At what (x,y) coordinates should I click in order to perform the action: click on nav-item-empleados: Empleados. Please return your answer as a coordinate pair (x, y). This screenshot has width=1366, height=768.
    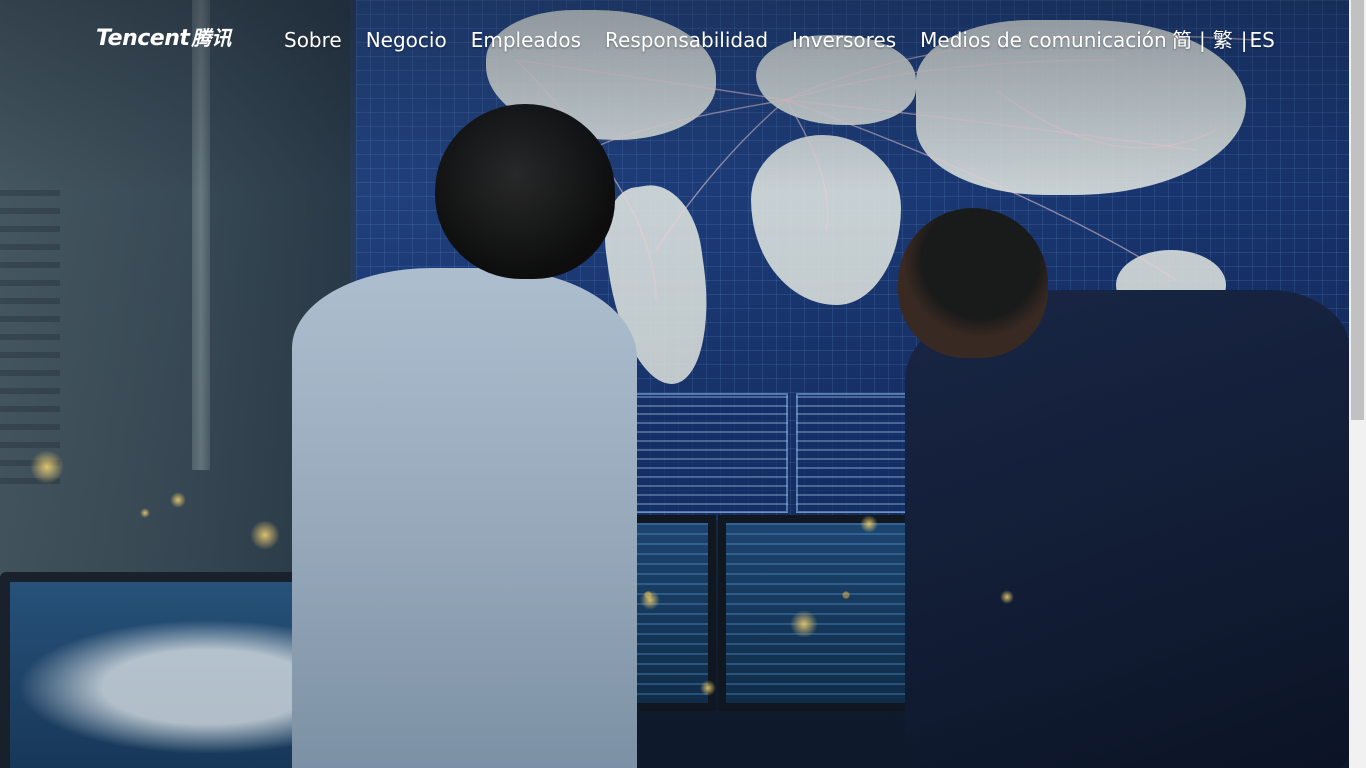
    Looking at the image, I should click on (526, 40).